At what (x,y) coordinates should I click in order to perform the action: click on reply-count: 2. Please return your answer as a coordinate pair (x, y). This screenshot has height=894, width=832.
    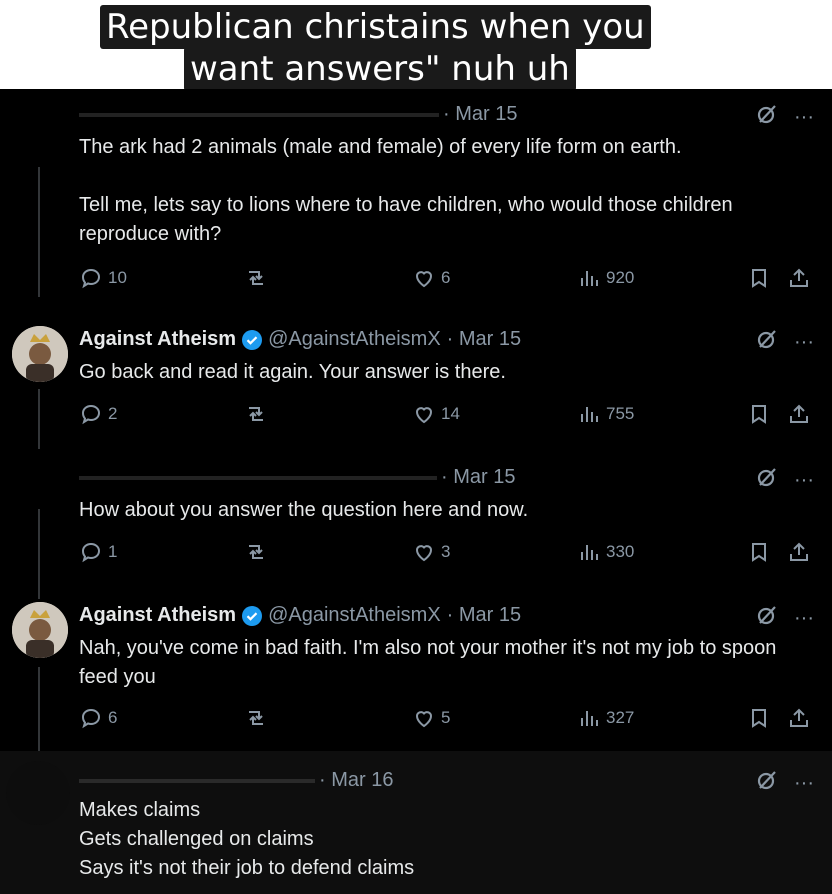
    Looking at the image, I should click on (113, 413).